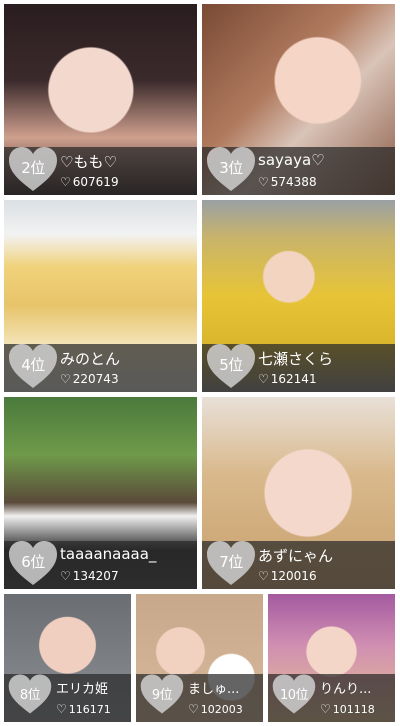 The height and width of the screenshot is (726, 400). I want to click on rank-label: 4位, so click(33, 365).